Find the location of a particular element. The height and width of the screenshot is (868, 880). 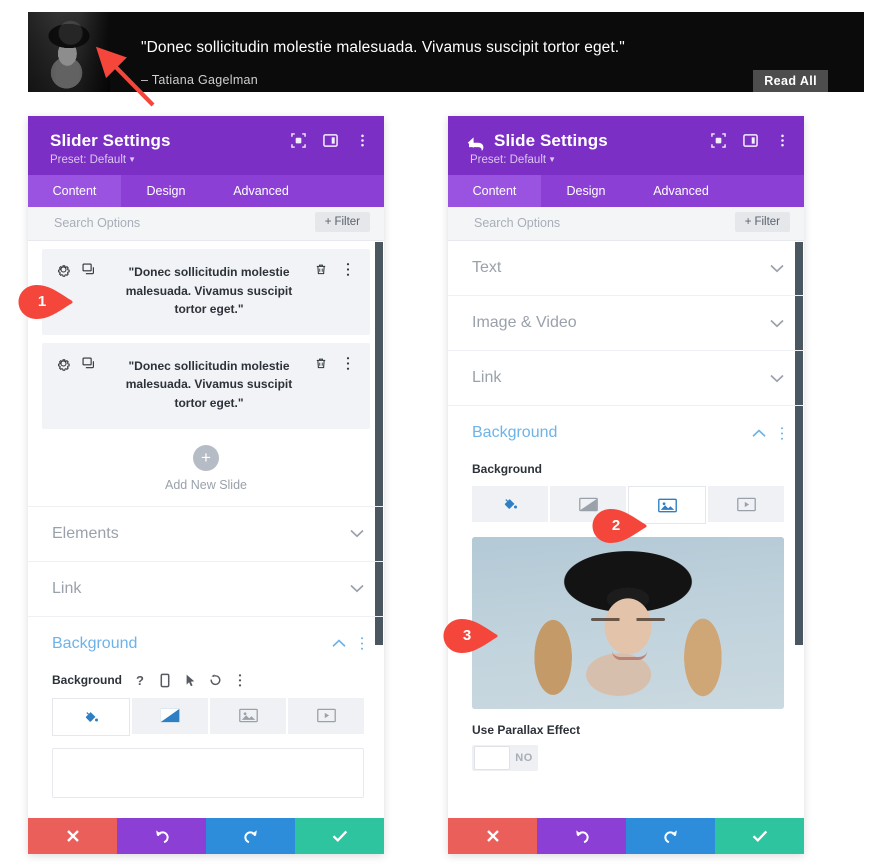

page-title: Slider Settings is located at coordinates (110, 140).